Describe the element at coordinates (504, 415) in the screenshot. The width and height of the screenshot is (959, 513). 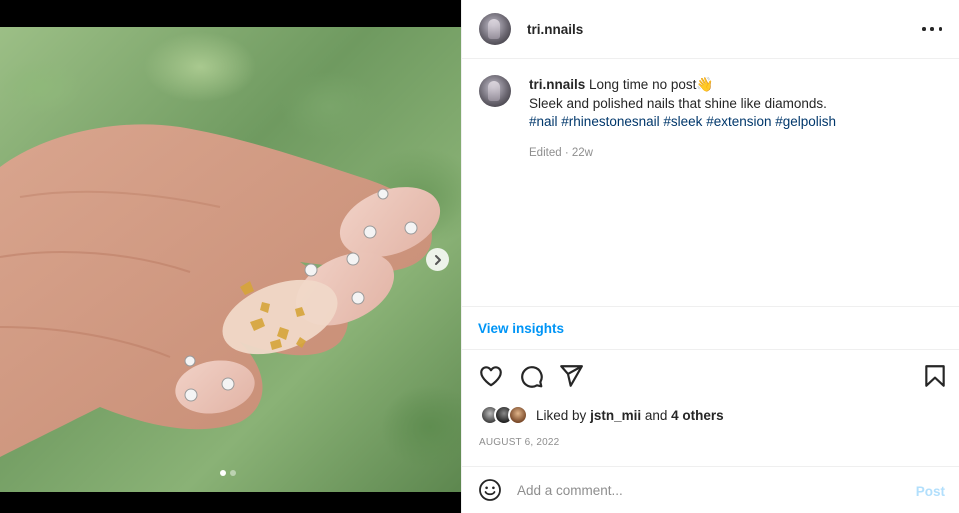
I see `liker-avatars` at that location.